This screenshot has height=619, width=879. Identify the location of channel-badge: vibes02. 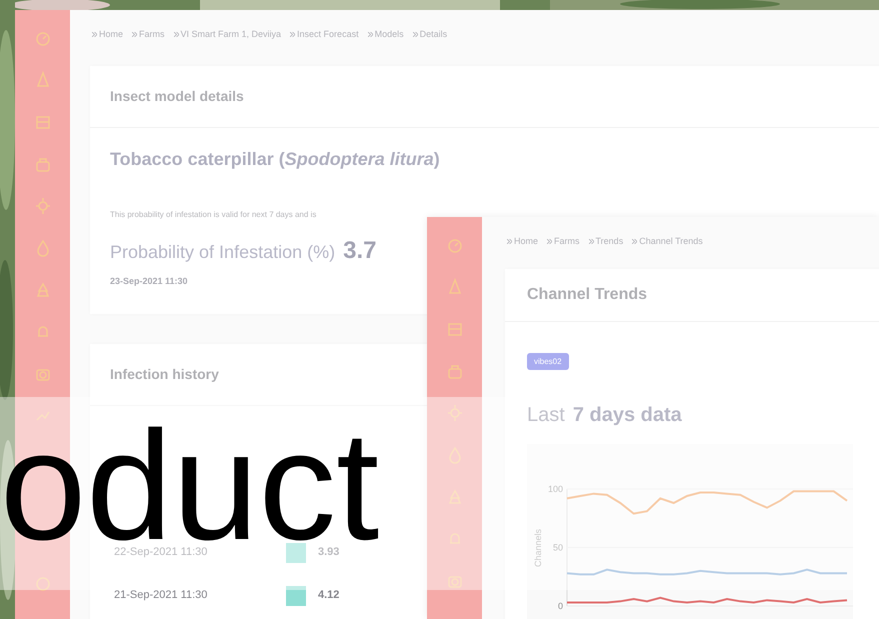
(548, 361).